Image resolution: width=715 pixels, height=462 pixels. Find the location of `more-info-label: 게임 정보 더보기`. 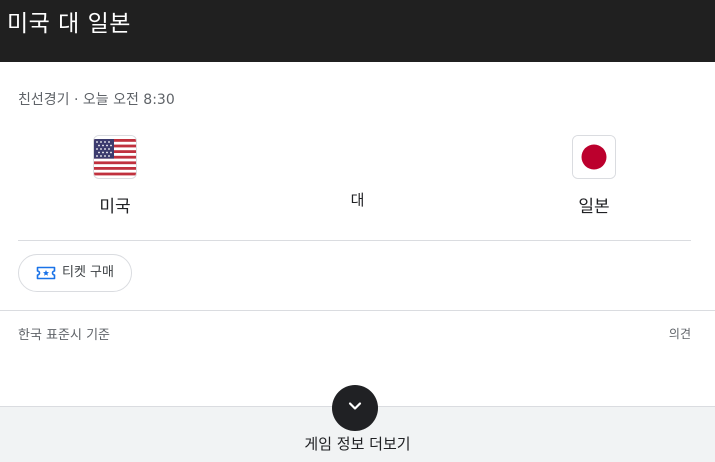

more-info-label: 게임 정보 더보기 is located at coordinates (357, 444).